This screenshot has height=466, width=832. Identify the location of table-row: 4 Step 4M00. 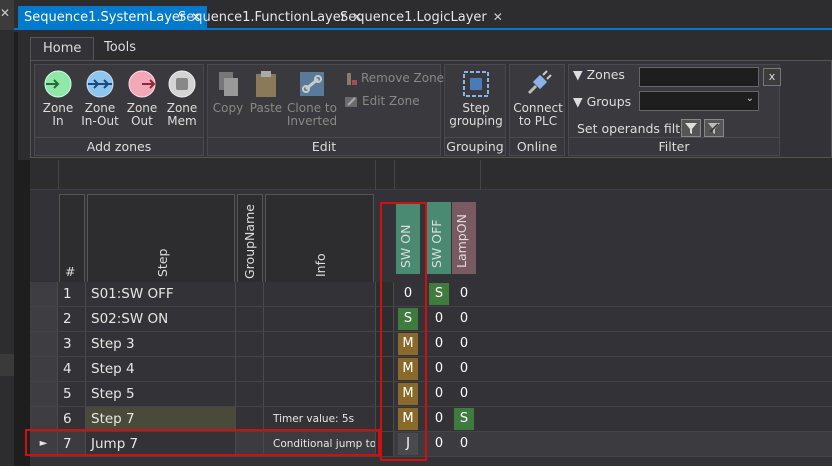
(431, 369).